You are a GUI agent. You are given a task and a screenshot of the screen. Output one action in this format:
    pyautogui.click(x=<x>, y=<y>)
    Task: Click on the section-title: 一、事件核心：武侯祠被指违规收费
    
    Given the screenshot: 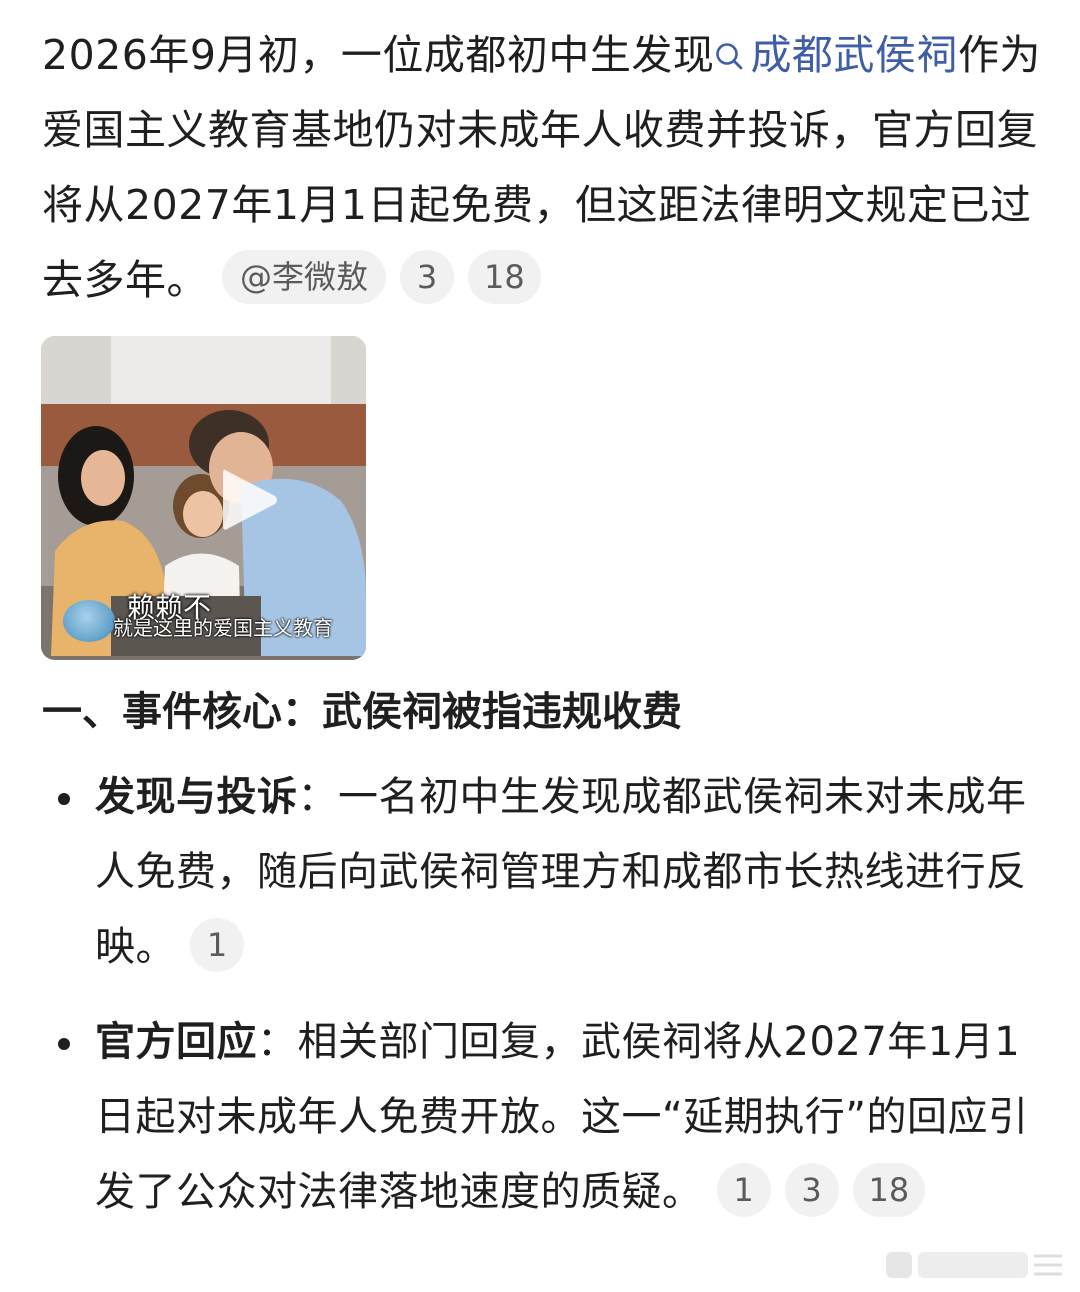 What is the action you would take?
    pyautogui.click(x=362, y=712)
    